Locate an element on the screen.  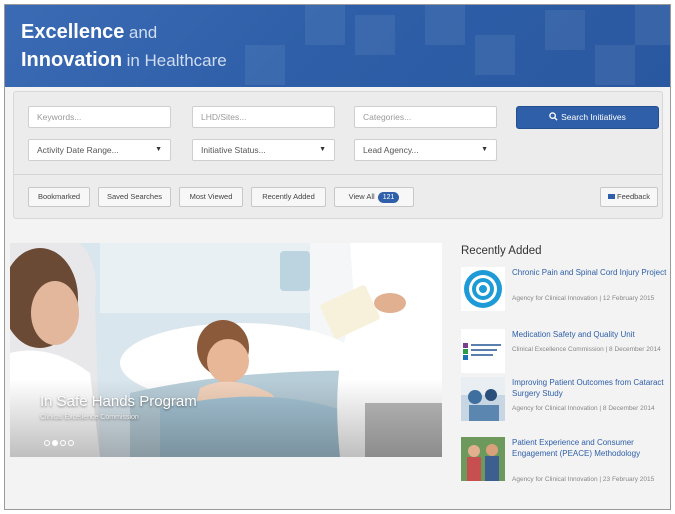
hero-subtitle: Clinical Excellence Commission is located at coordinates (89, 417).